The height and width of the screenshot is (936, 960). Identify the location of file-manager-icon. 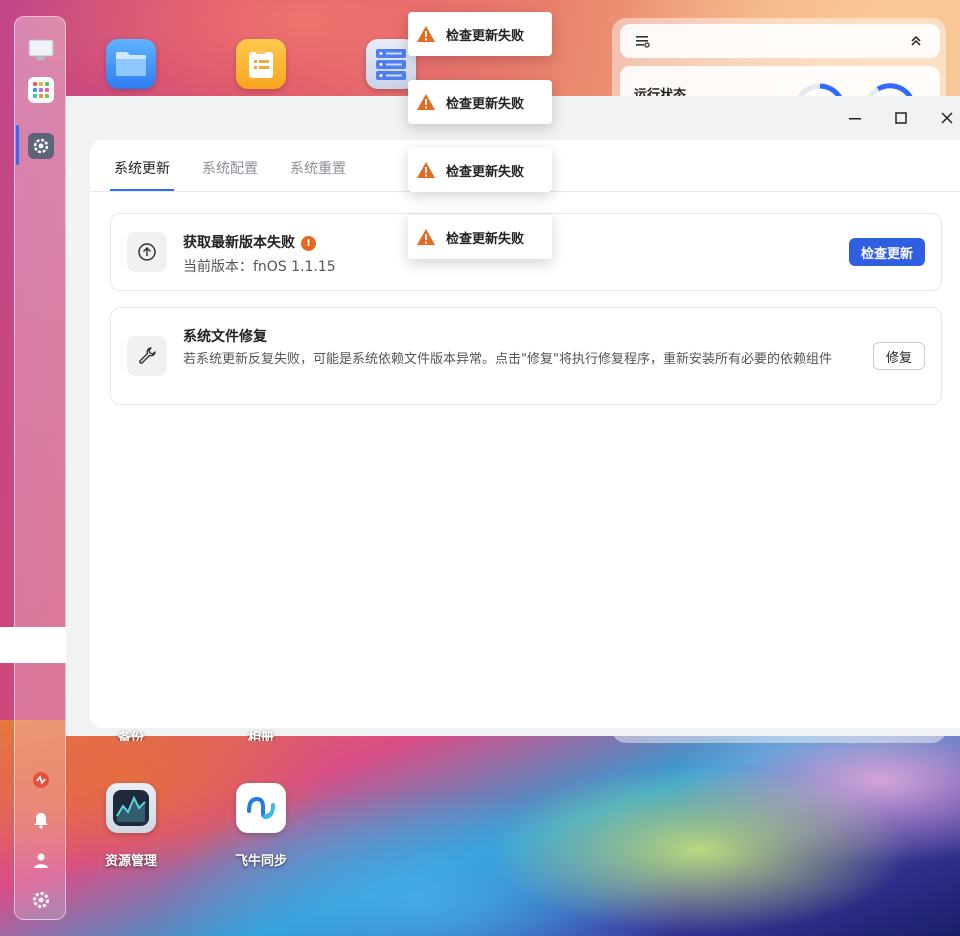
(131, 64).